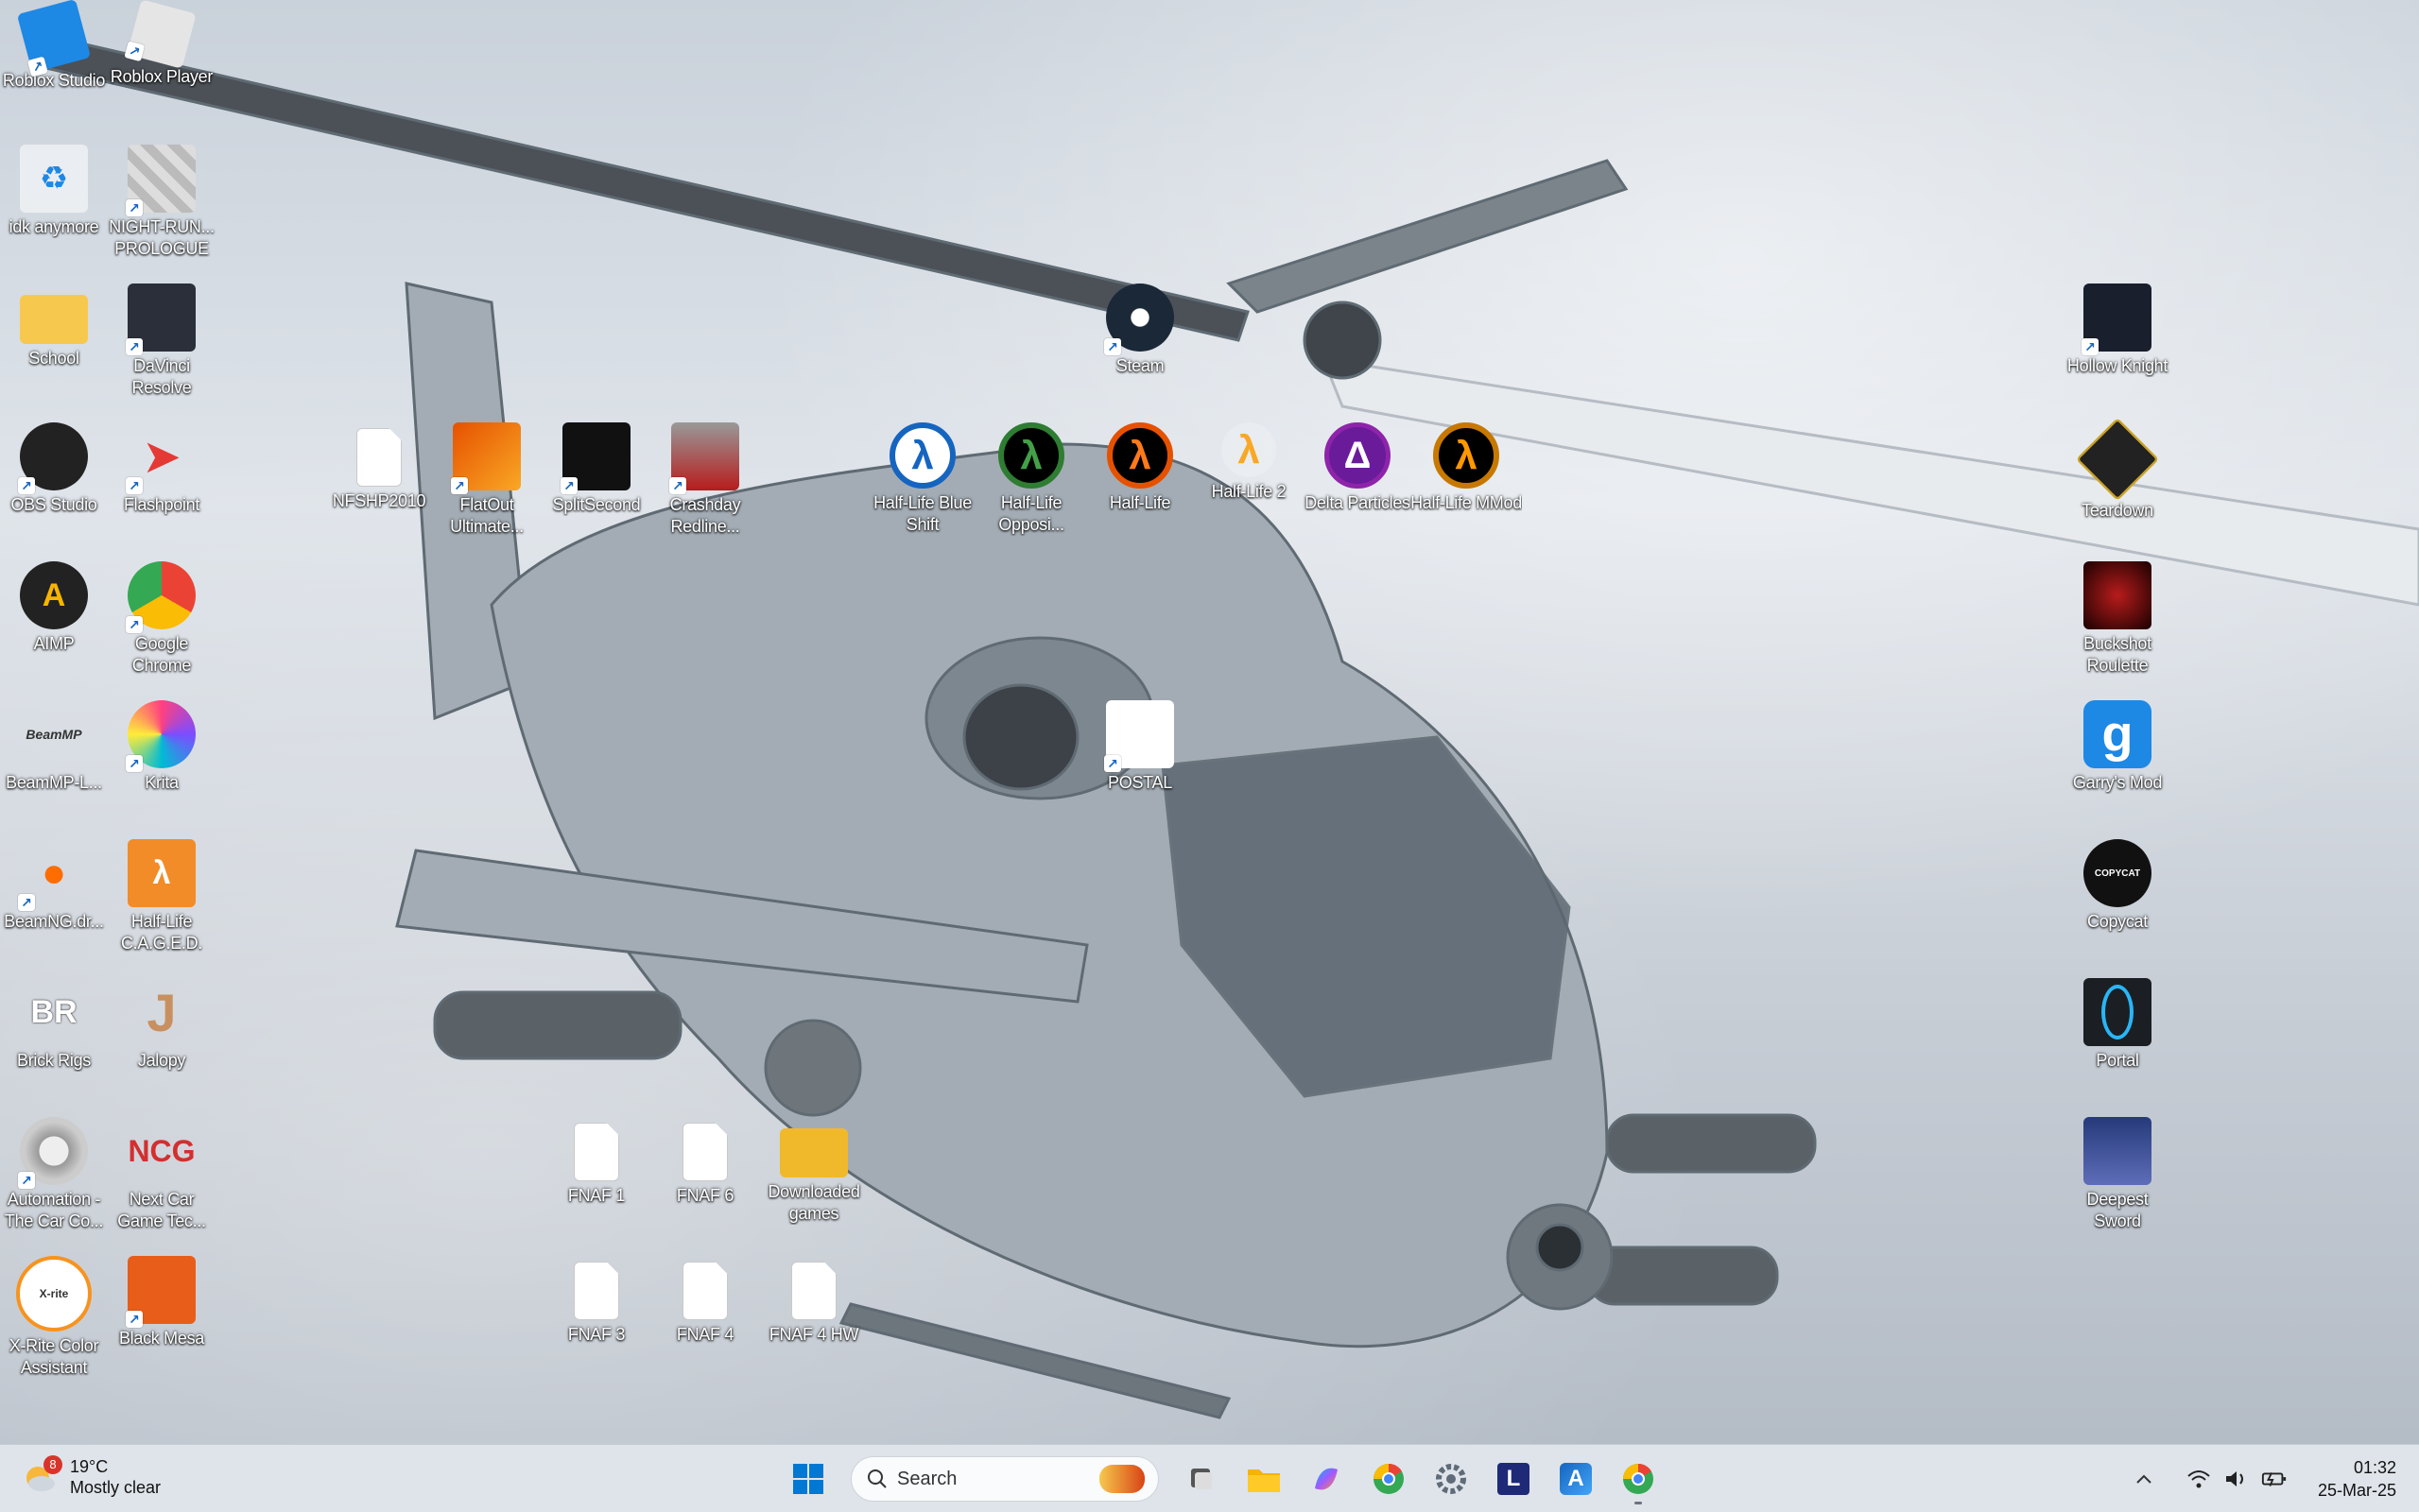 The height and width of the screenshot is (1512, 2419). Describe the element at coordinates (2117, 761) in the screenshot. I see `desktop-icon-garrys-mod: g Garry's Mod` at that location.